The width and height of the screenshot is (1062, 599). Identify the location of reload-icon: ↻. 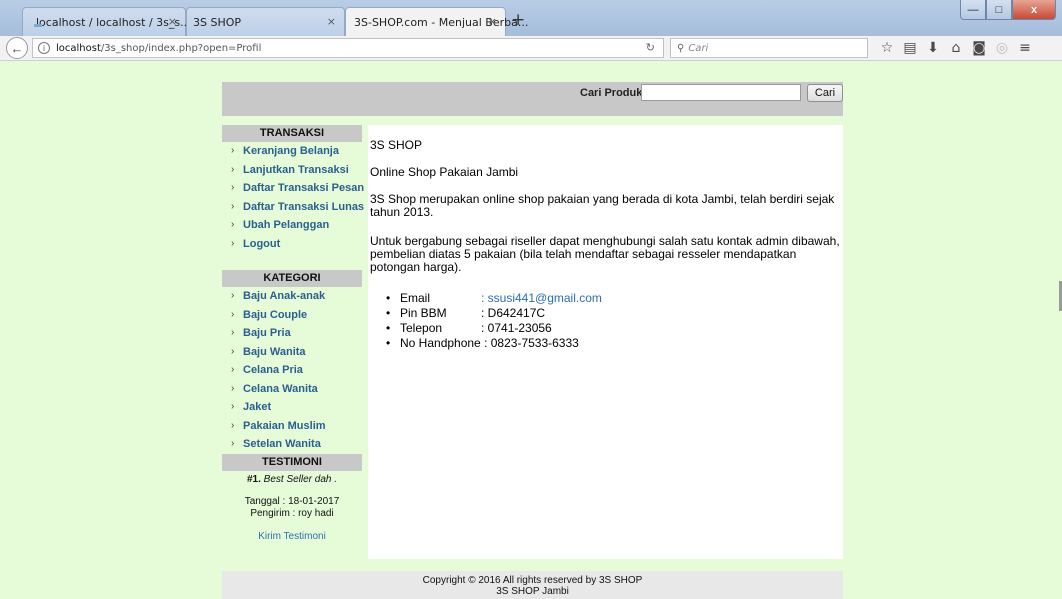
(650, 47).